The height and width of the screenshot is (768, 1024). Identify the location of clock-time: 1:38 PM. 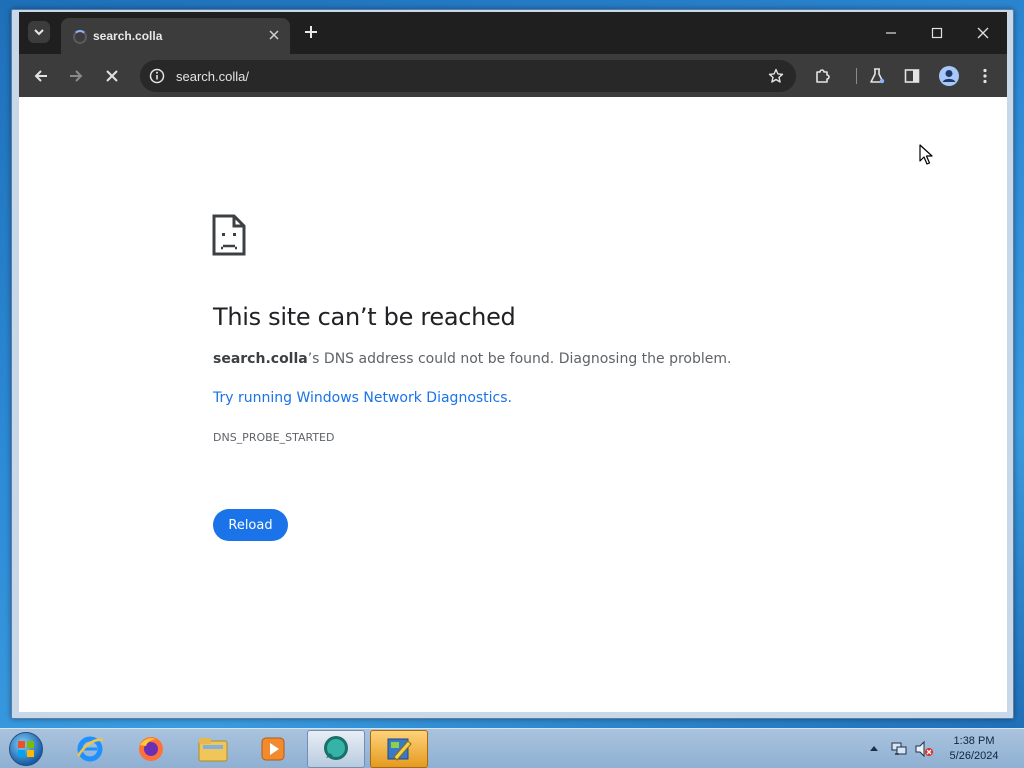
(974, 741).